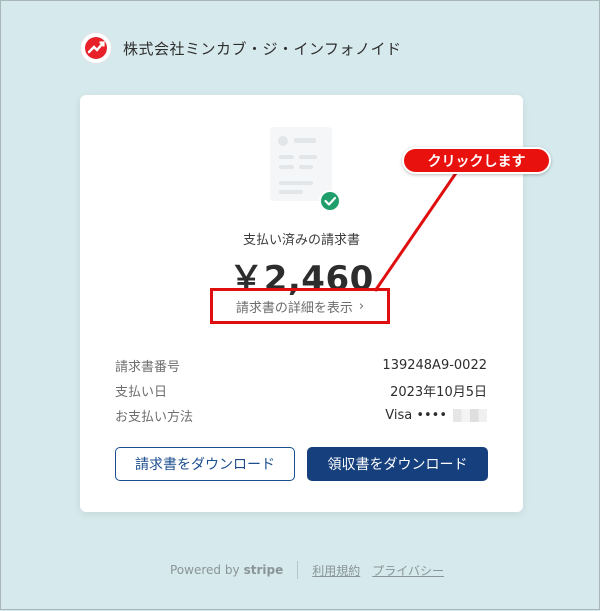 This screenshot has height=611, width=600. Describe the element at coordinates (336, 570) in the screenshot. I see `terms-link: 利用規約` at that location.